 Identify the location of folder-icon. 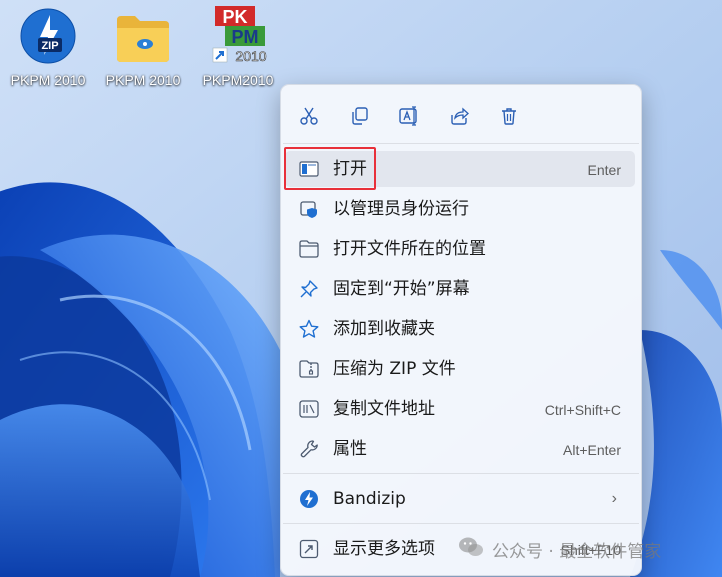
(143, 35).